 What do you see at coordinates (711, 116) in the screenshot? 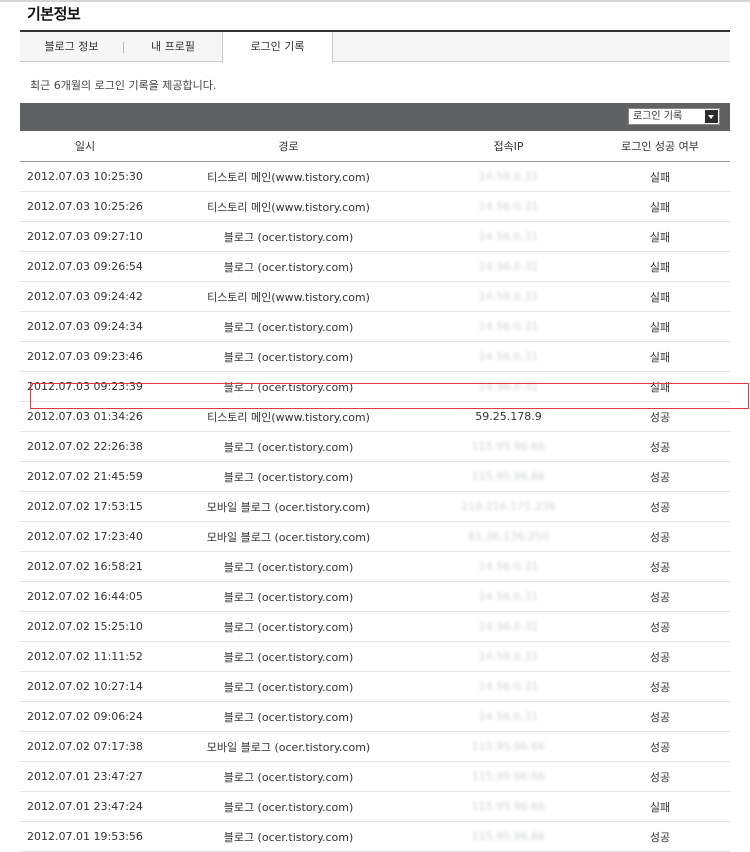
I see `chevron-down-icon` at bounding box center [711, 116].